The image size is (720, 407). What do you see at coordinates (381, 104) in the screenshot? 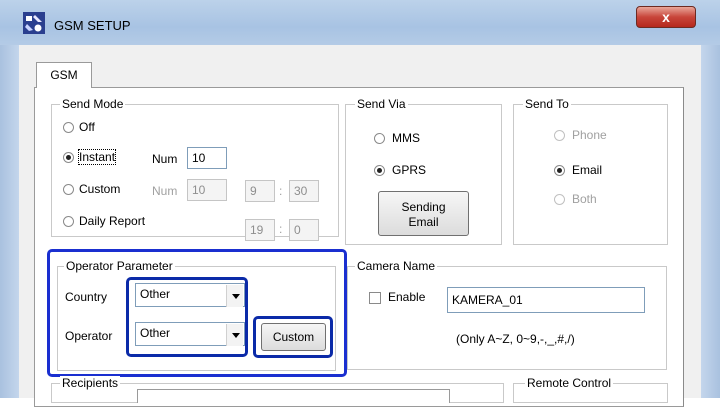
I see `send-via-legend: Send Via` at bounding box center [381, 104].